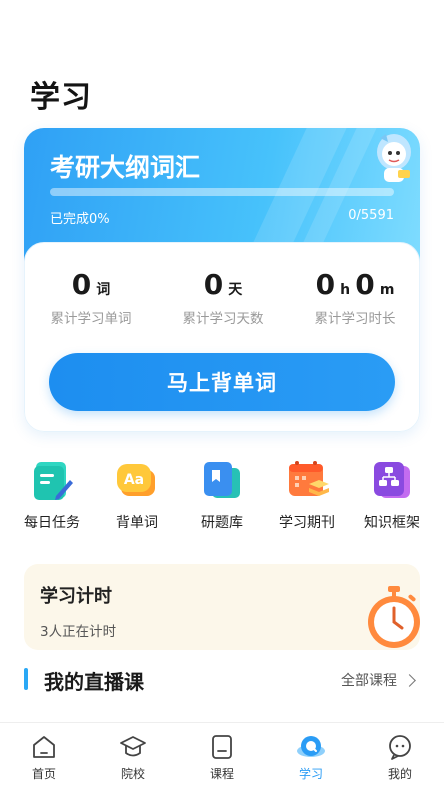 The width and height of the screenshot is (444, 790). Describe the element at coordinates (365, 284) in the screenshot. I see `stat-minutes-value: 0` at that location.